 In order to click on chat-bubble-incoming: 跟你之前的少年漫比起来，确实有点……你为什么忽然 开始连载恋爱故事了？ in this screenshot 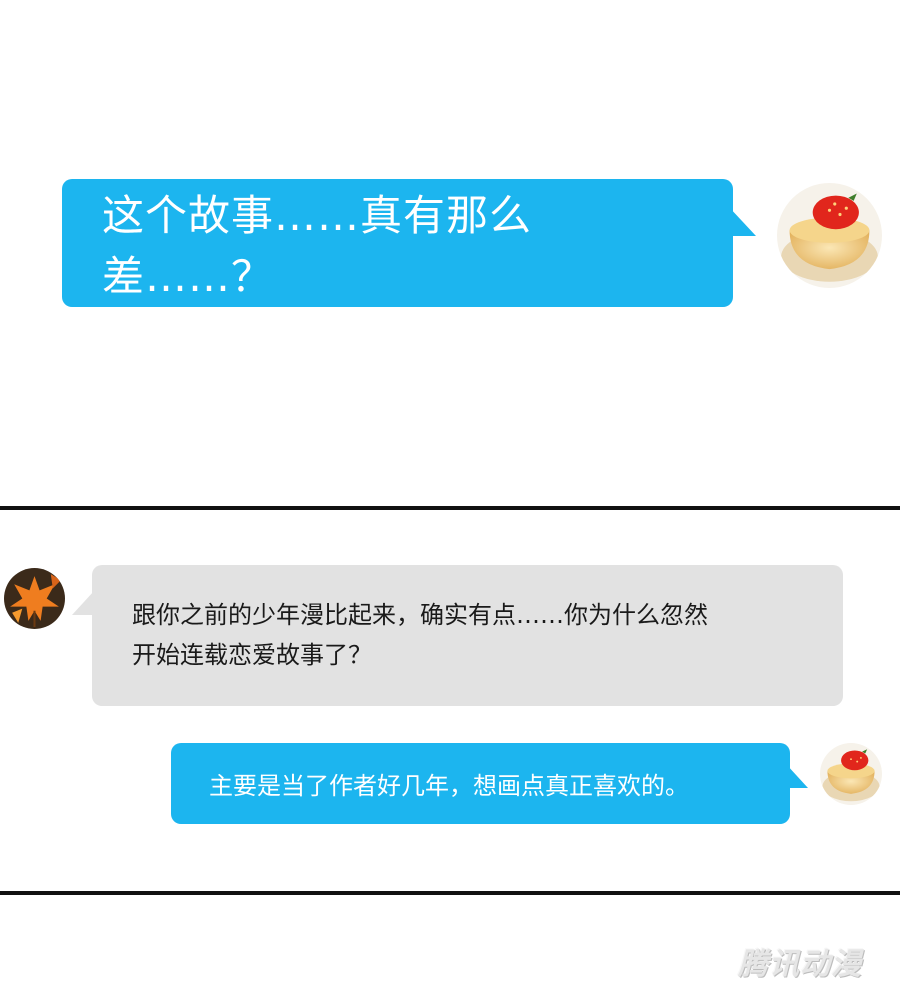, I will do `click(467, 635)`.